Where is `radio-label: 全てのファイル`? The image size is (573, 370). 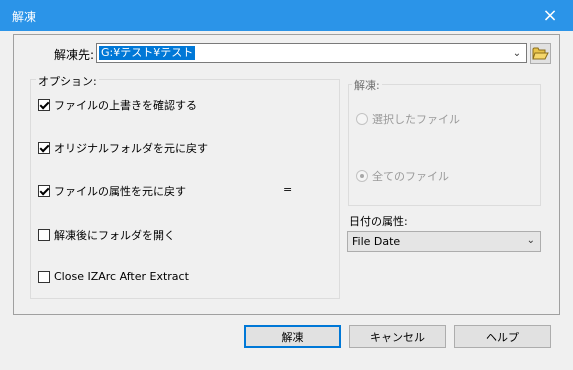
radio-label: 全てのファイル is located at coordinates (410, 176).